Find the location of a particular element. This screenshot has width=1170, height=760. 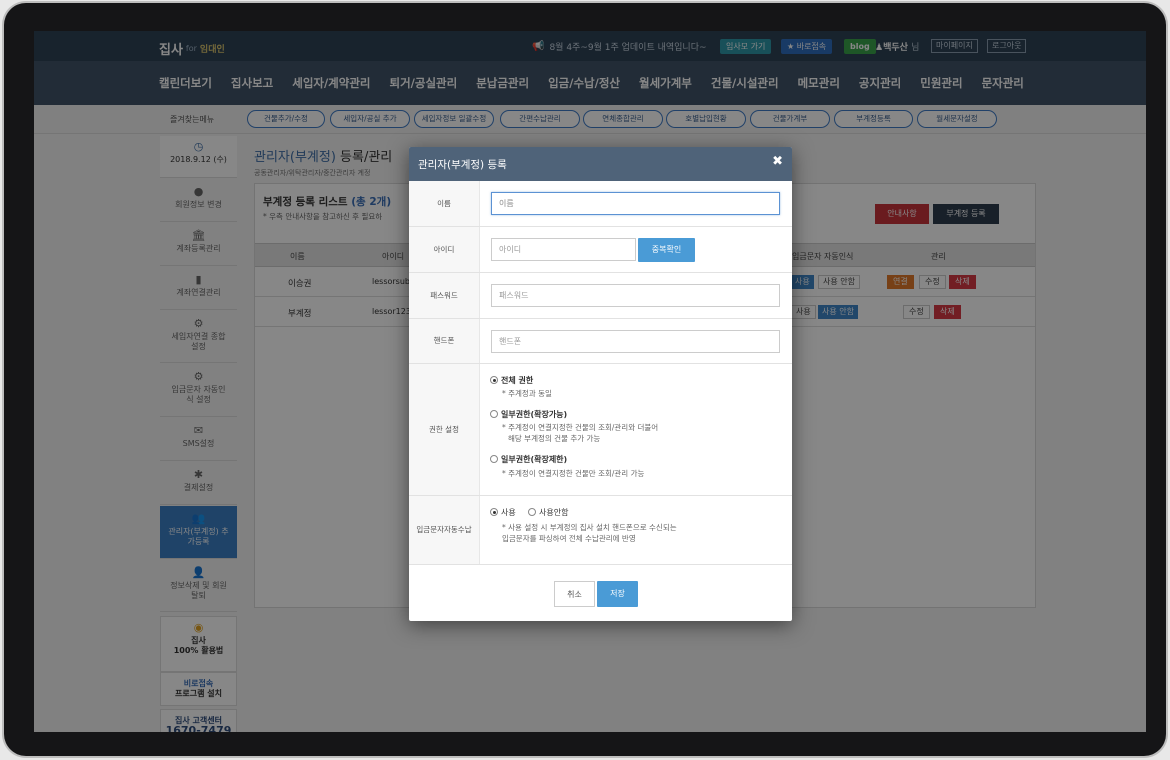

sms-on-option: 사용 is located at coordinates (503, 512).